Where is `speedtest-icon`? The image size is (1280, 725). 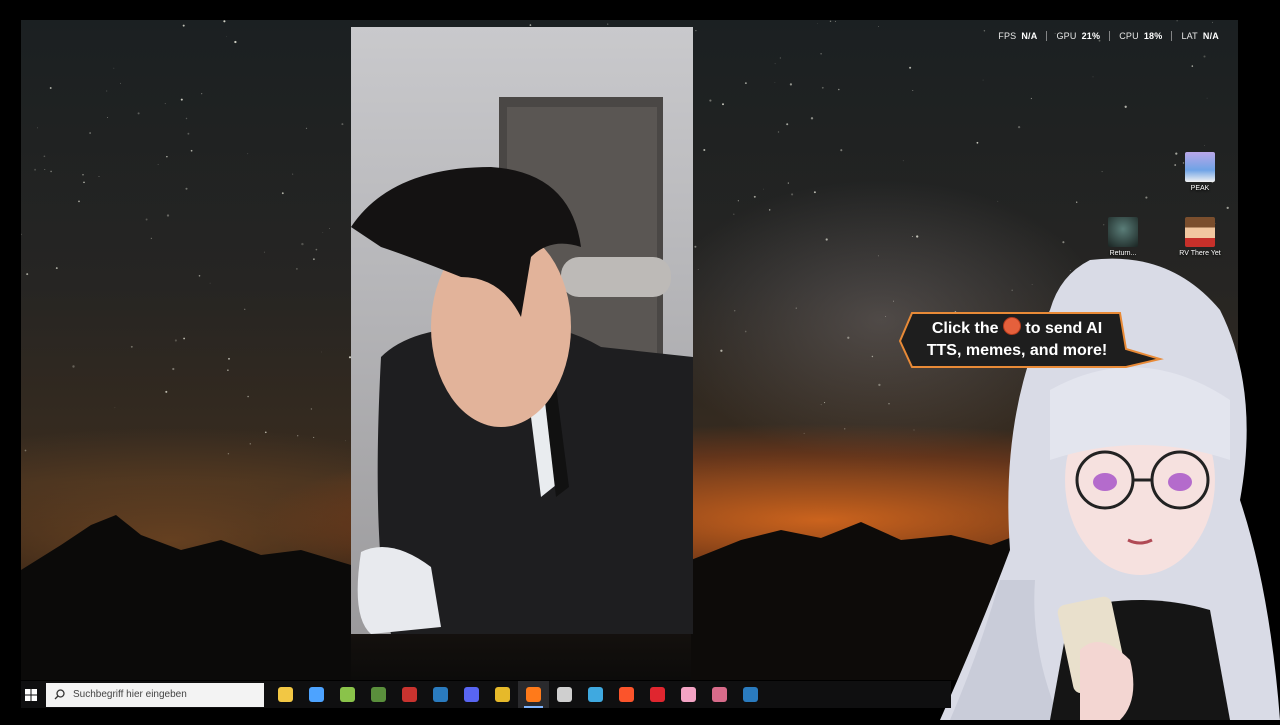
speedtest-icon is located at coordinates (564, 694).